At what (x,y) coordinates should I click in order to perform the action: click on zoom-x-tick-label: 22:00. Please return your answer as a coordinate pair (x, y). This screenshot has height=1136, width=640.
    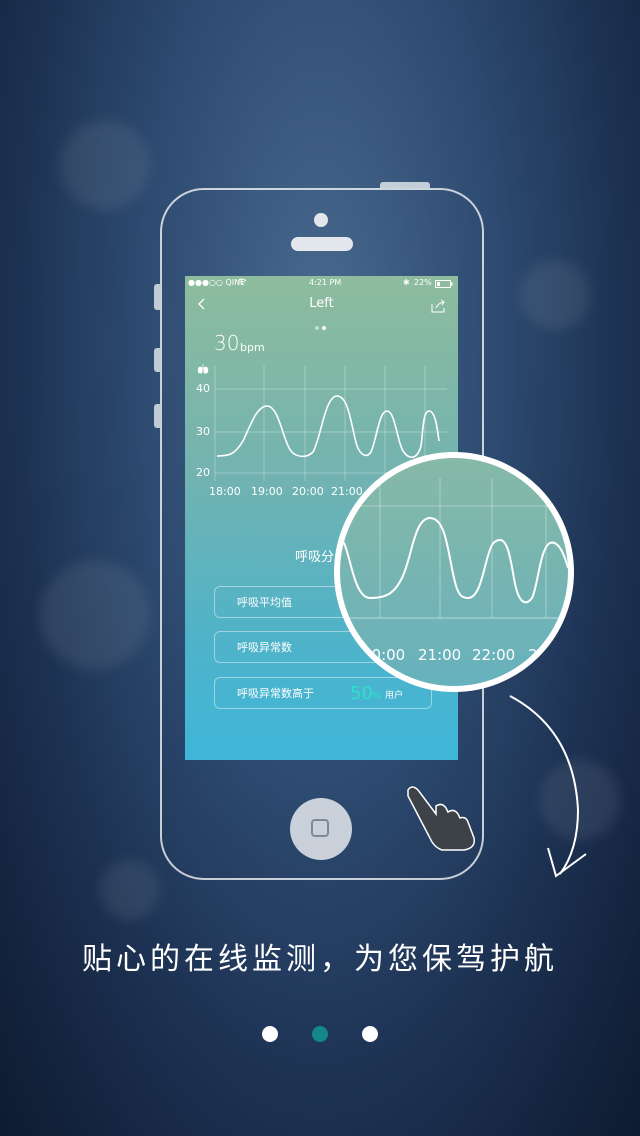
    Looking at the image, I should click on (494, 655).